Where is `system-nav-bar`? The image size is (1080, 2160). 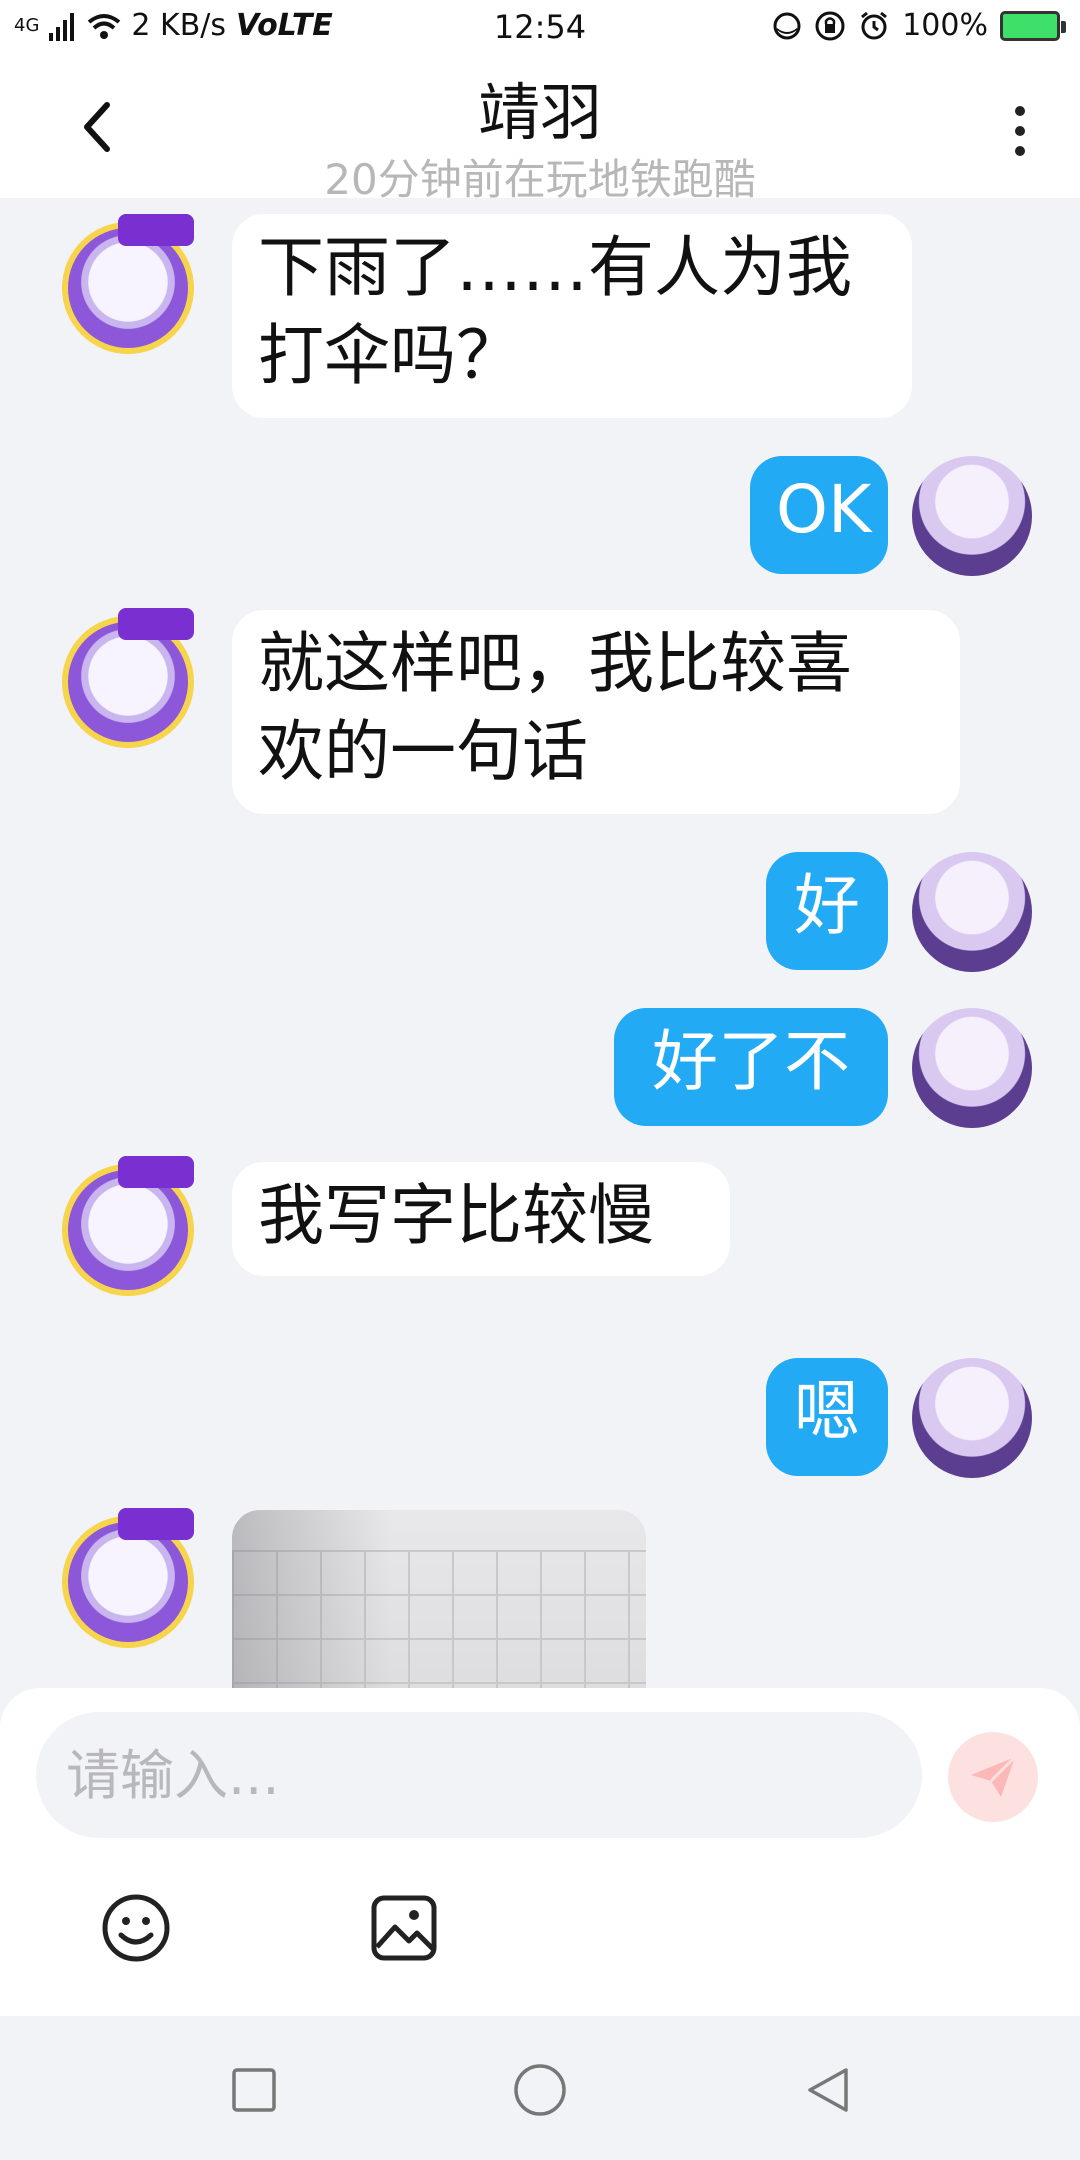 system-nav-bar is located at coordinates (540, 2088).